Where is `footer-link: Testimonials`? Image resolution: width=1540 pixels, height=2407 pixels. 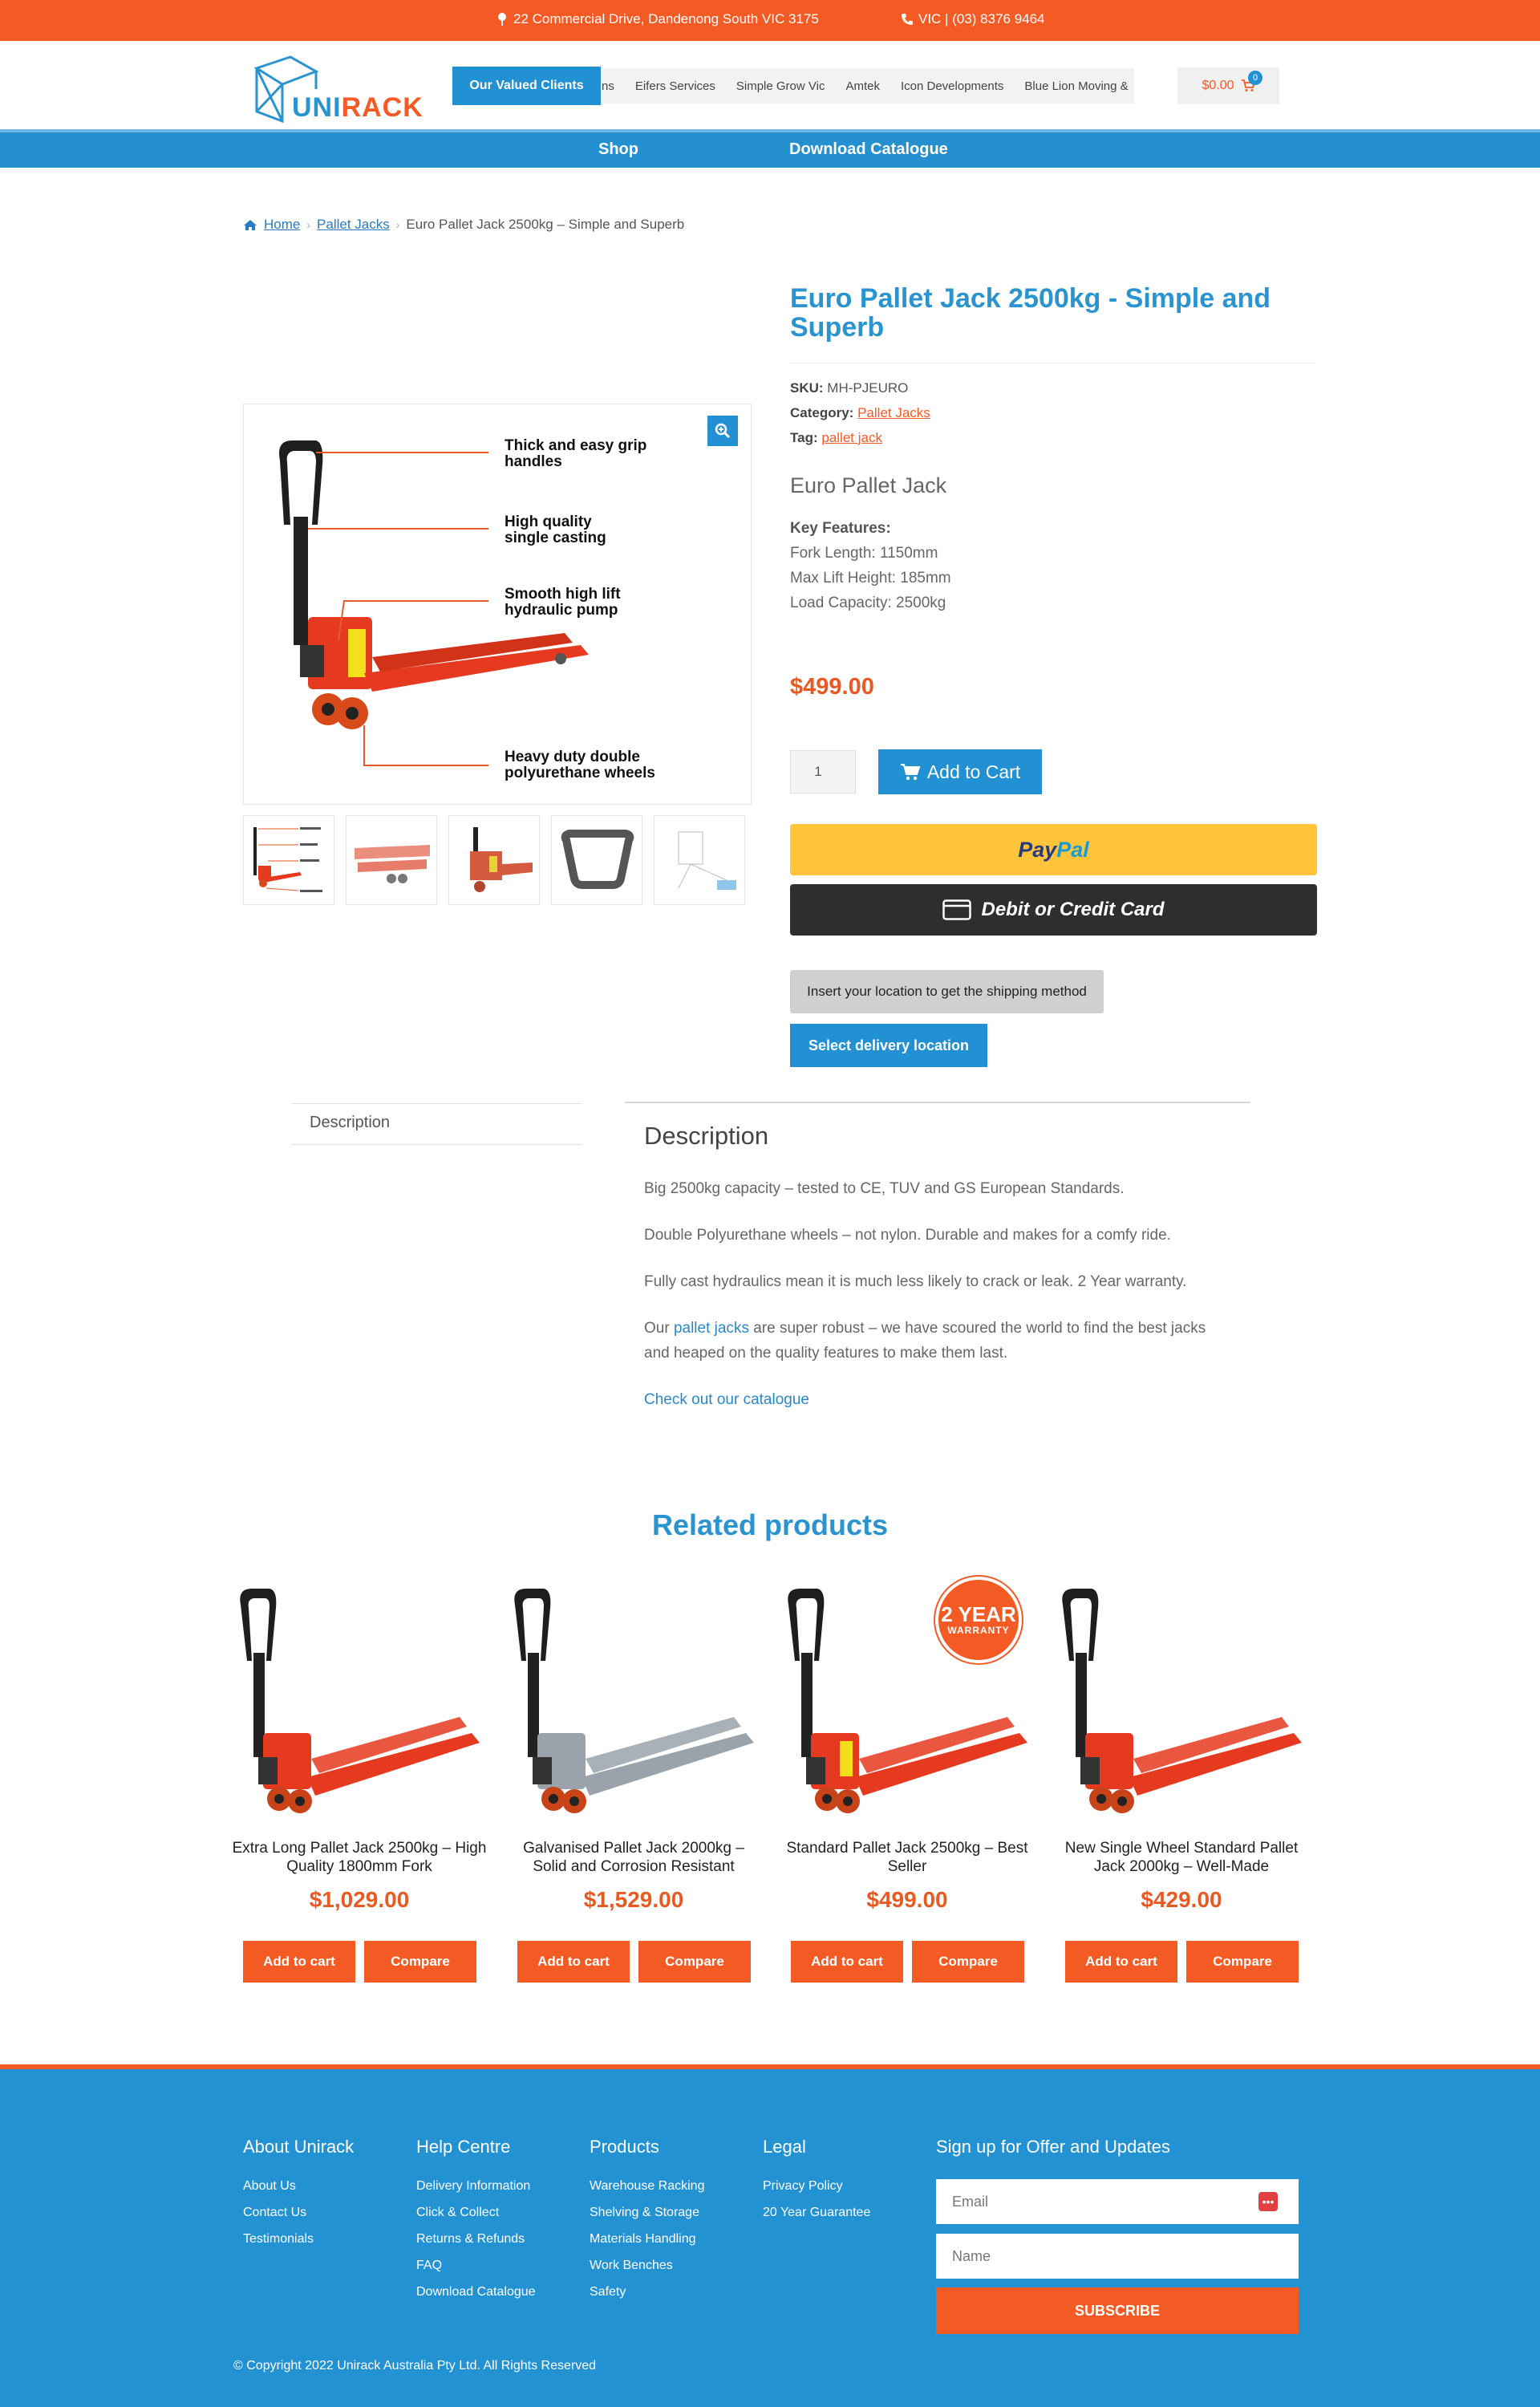 footer-link: Testimonials is located at coordinates (298, 2239).